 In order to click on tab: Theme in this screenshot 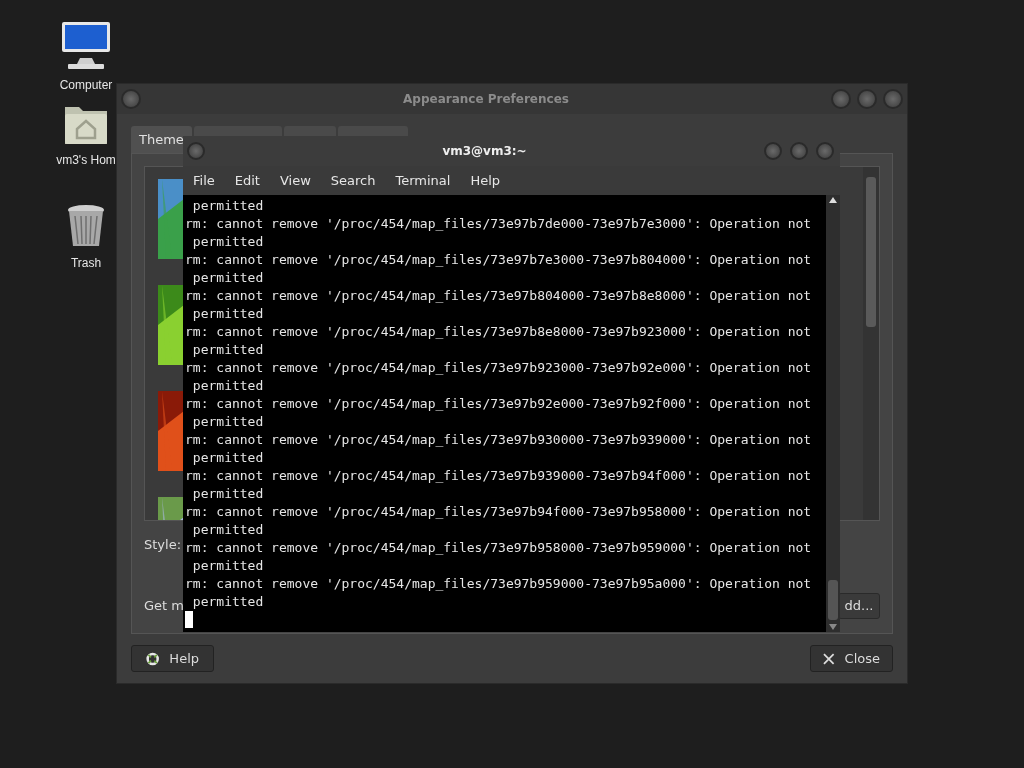, I will do `click(161, 139)`.